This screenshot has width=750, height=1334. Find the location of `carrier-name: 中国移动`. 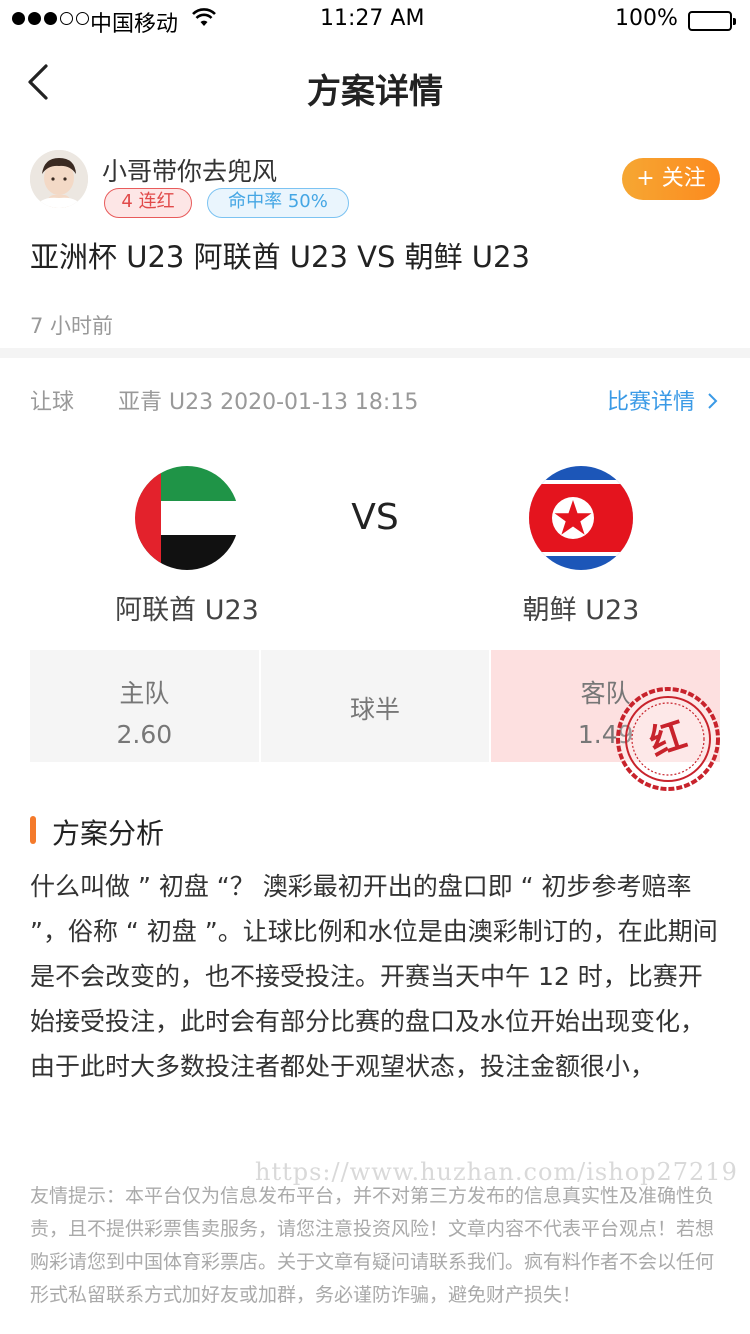

carrier-name: 中国移动 is located at coordinates (134, 24).